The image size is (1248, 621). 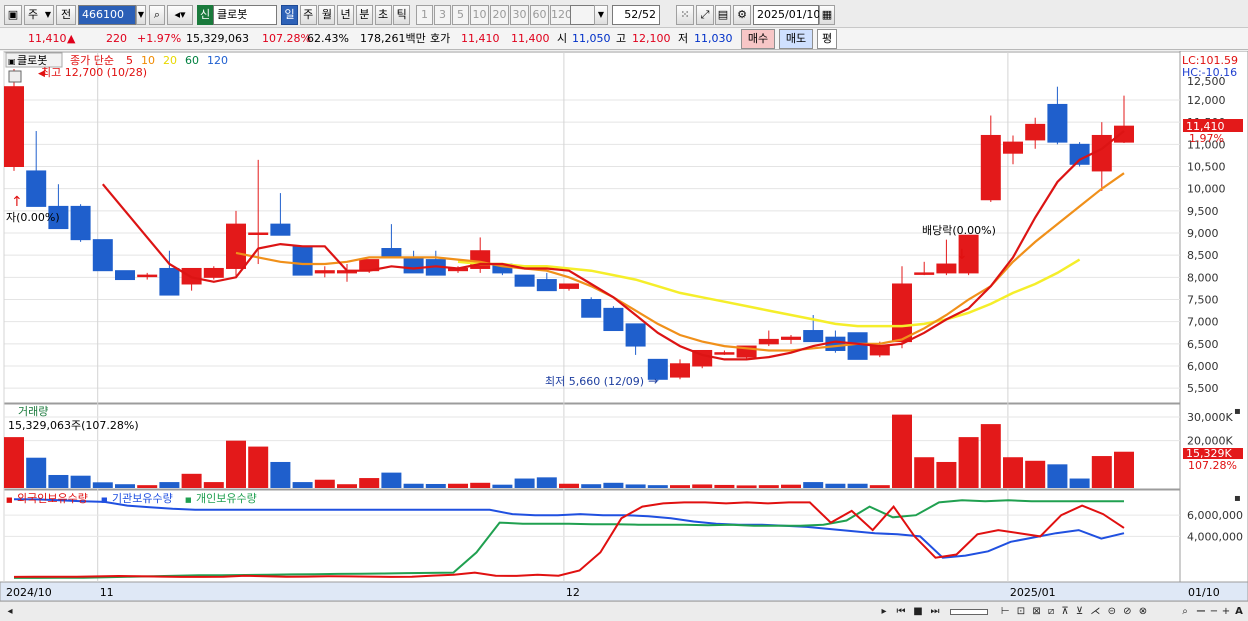 I want to click on minute-tab-30: 30, so click(x=519, y=15).